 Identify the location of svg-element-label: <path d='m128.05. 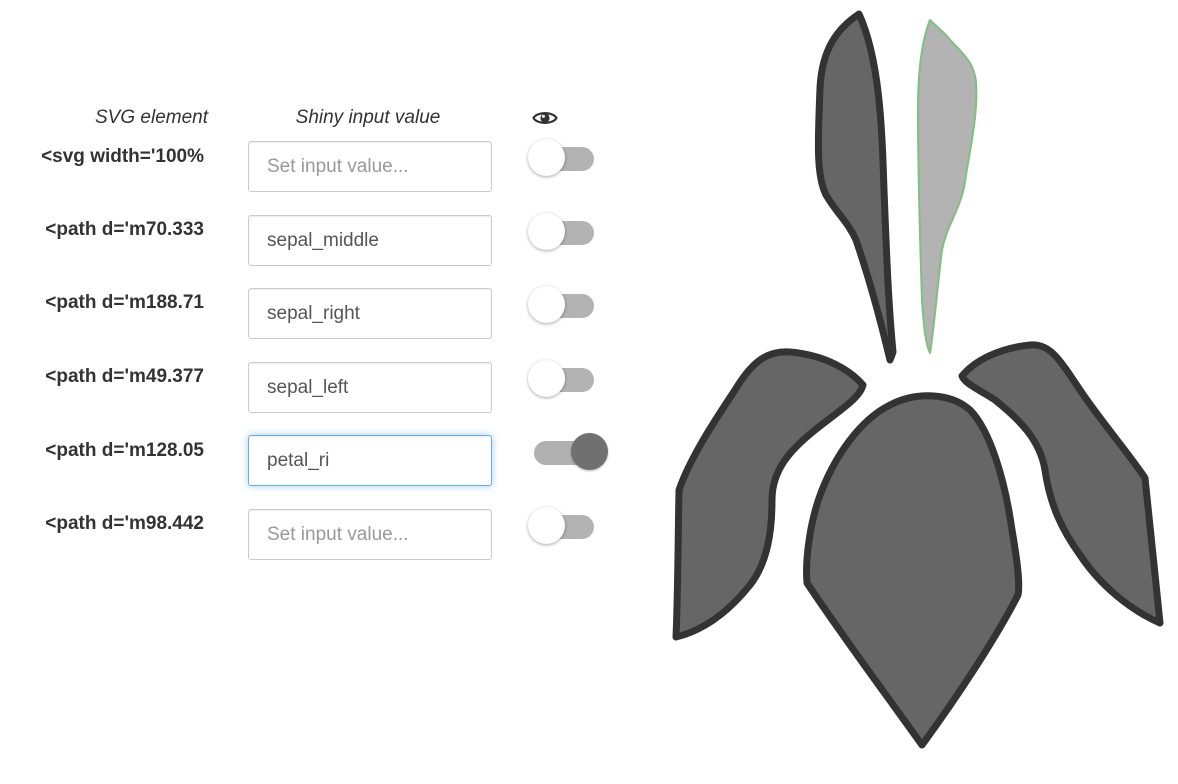
(124, 450).